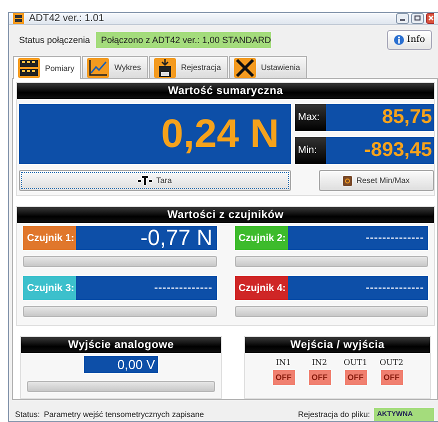 The height and width of the screenshot is (422, 438). What do you see at coordinates (399, 40) in the screenshot?
I see `info-icon` at bounding box center [399, 40].